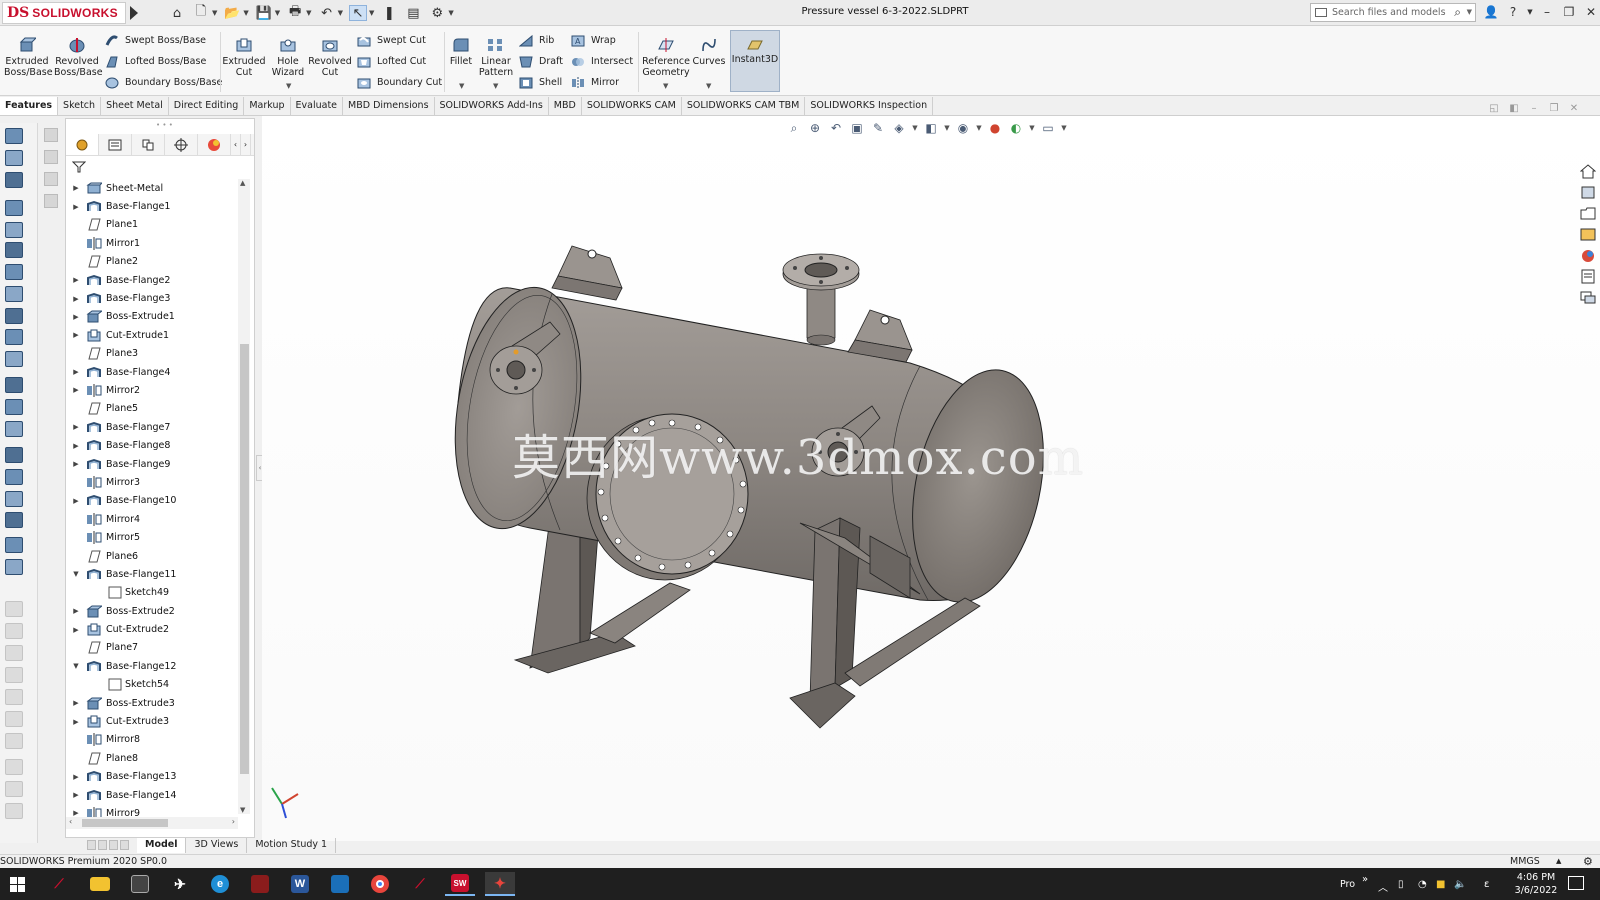 This screenshot has height=900, width=1600. Describe the element at coordinates (1576, 883) in the screenshot. I see `notification-center-icon` at that location.